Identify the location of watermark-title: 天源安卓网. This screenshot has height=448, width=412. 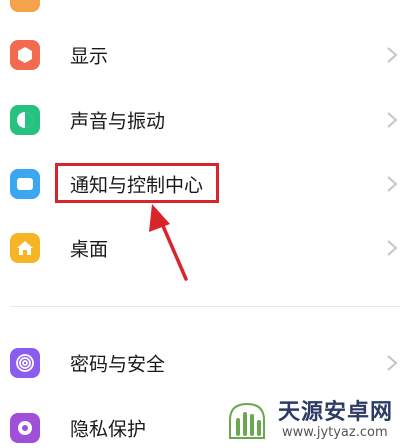
(336, 412).